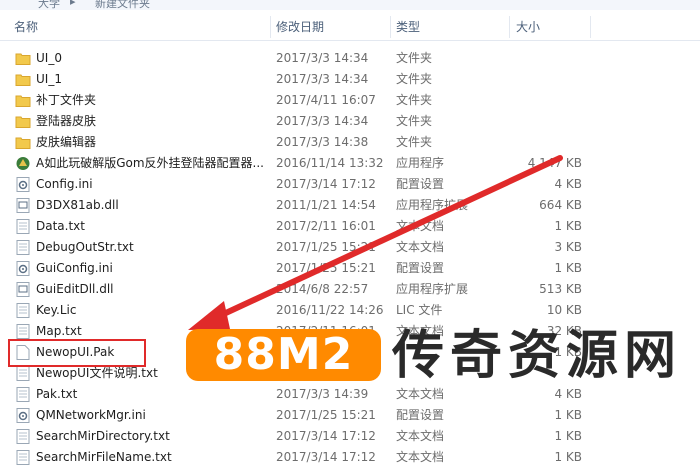 This screenshot has width=700, height=475. Describe the element at coordinates (322, 142) in the screenshot. I see `file-date: 2017/3/3 14:38` at that location.